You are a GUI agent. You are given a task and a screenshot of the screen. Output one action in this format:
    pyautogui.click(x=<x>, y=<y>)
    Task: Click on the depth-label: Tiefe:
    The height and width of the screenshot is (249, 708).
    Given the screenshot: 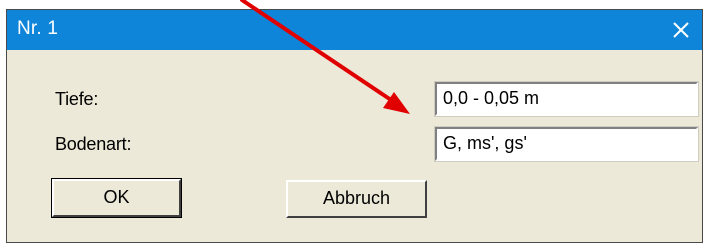 What is the action you would take?
    pyautogui.click(x=77, y=99)
    